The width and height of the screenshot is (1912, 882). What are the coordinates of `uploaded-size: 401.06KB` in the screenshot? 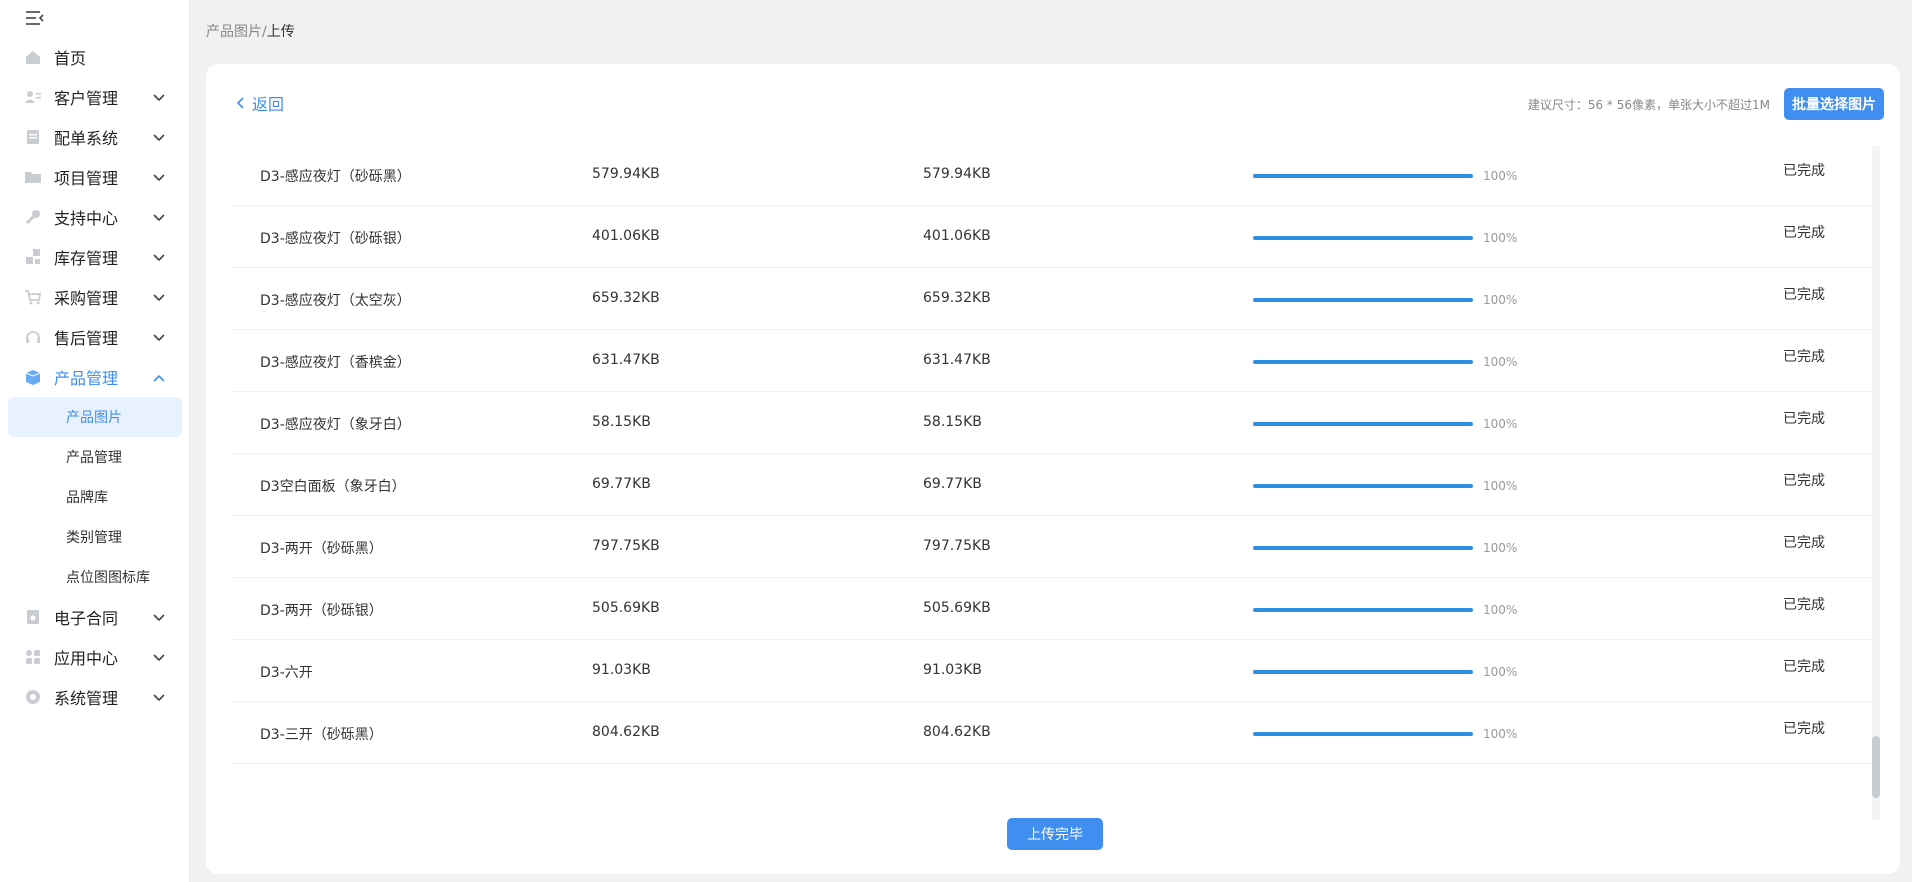 It's located at (957, 236).